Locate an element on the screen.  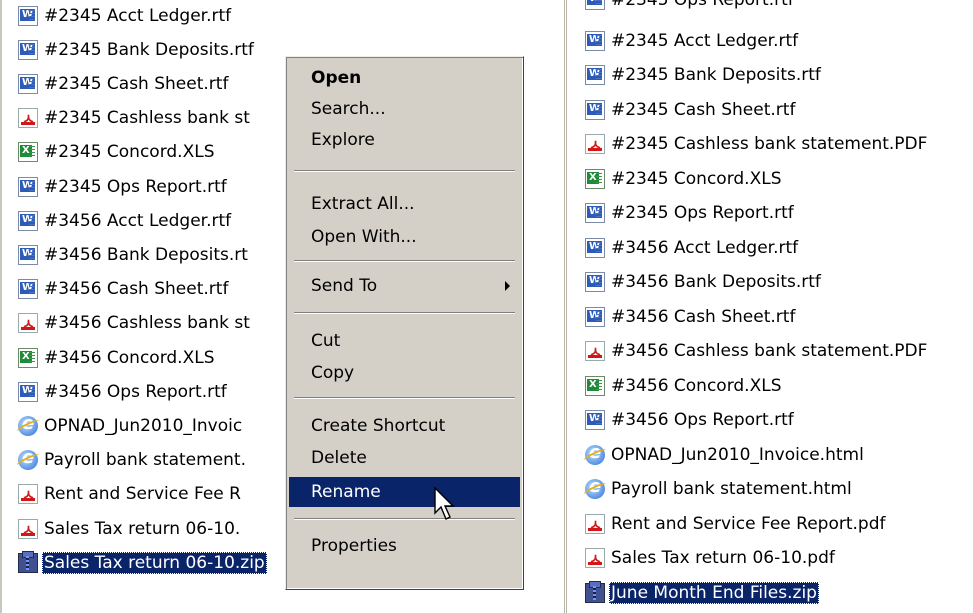
list-item: #2345 Cashless bank st is located at coordinates (135, 118).